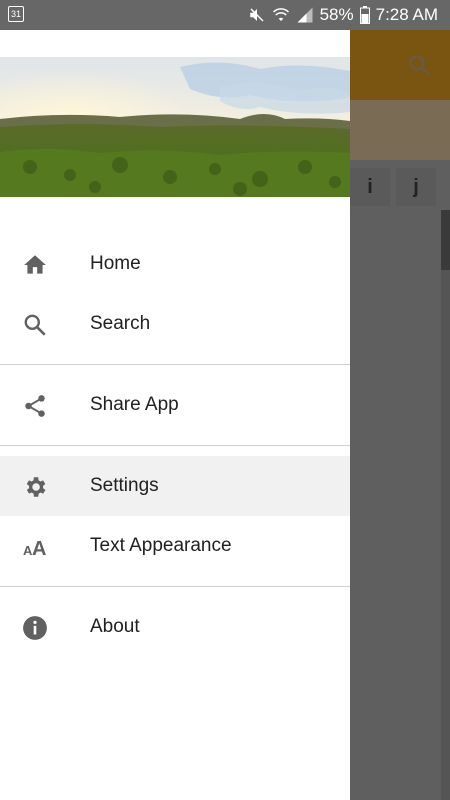 The height and width of the screenshot is (800, 450). Describe the element at coordinates (280, 14) in the screenshot. I see `wifi-icon` at that location.